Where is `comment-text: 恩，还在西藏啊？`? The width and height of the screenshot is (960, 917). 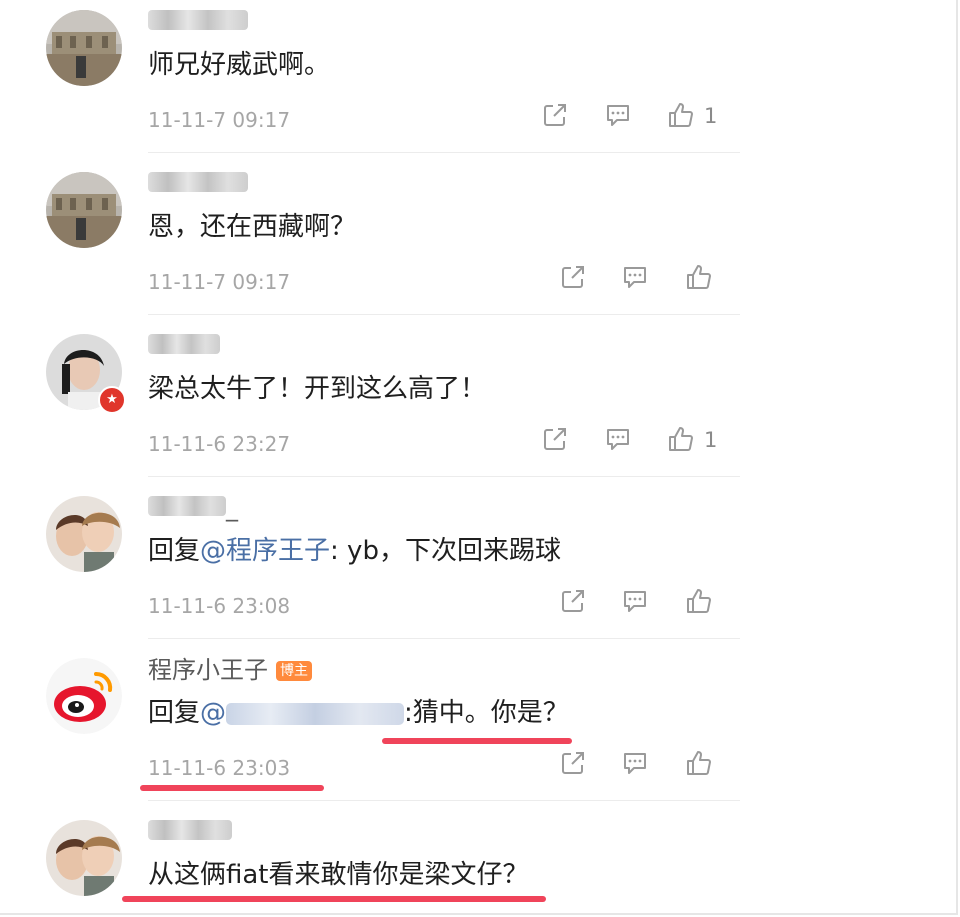 comment-text: 恩，还在西藏啊？ is located at coordinates (252, 227).